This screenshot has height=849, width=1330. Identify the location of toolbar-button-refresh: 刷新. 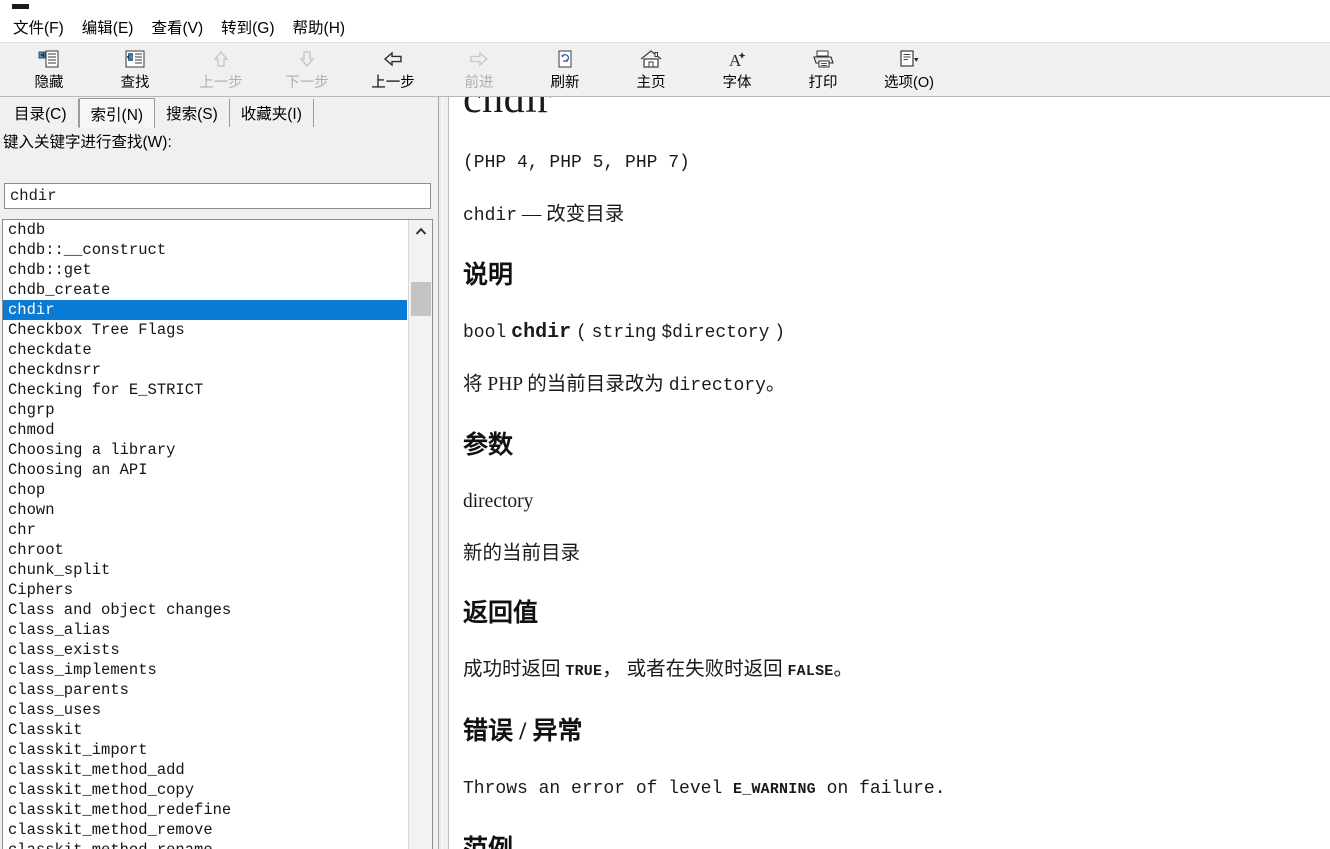
(565, 69).